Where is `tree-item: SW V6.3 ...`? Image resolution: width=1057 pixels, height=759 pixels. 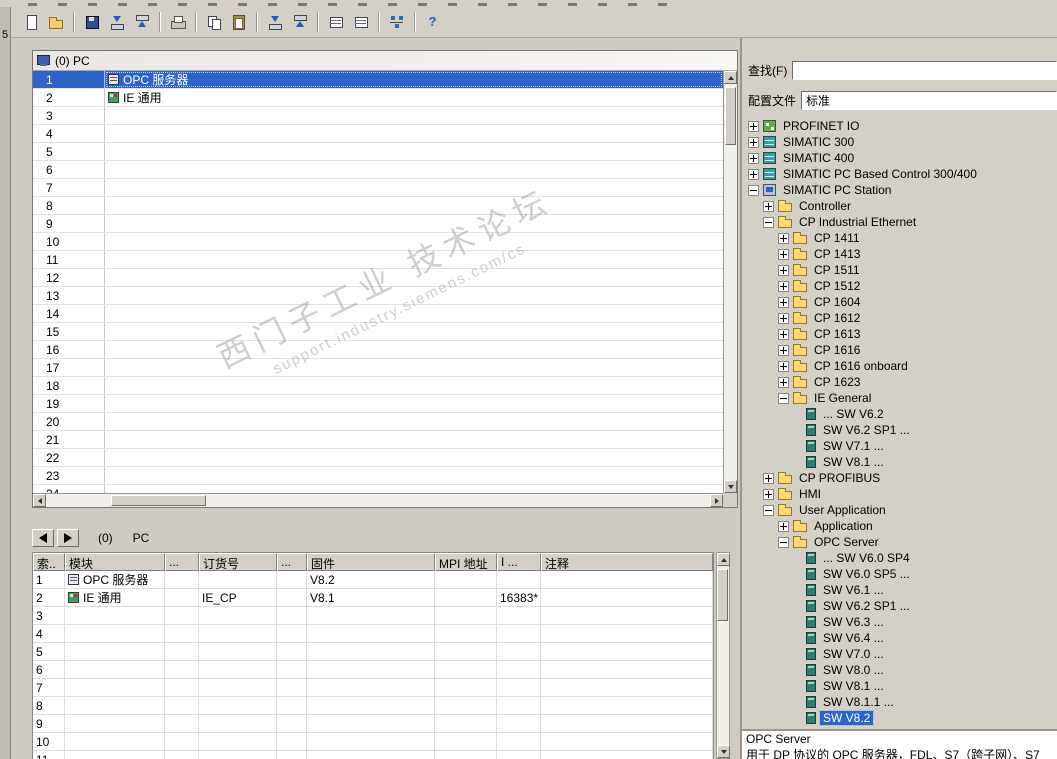 tree-item: SW V6.3 ... is located at coordinates (900, 622).